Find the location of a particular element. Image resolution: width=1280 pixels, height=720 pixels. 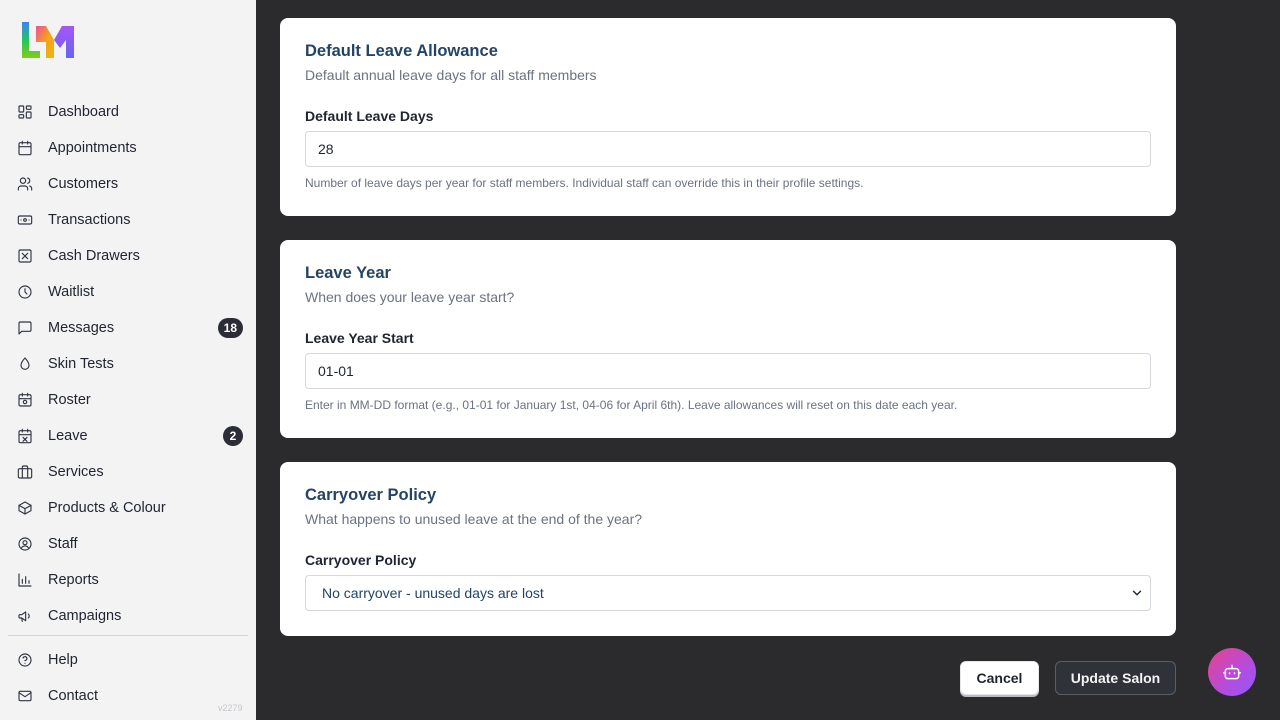

sidebar-item-skin-tests: Skin Tests is located at coordinates (128, 364).